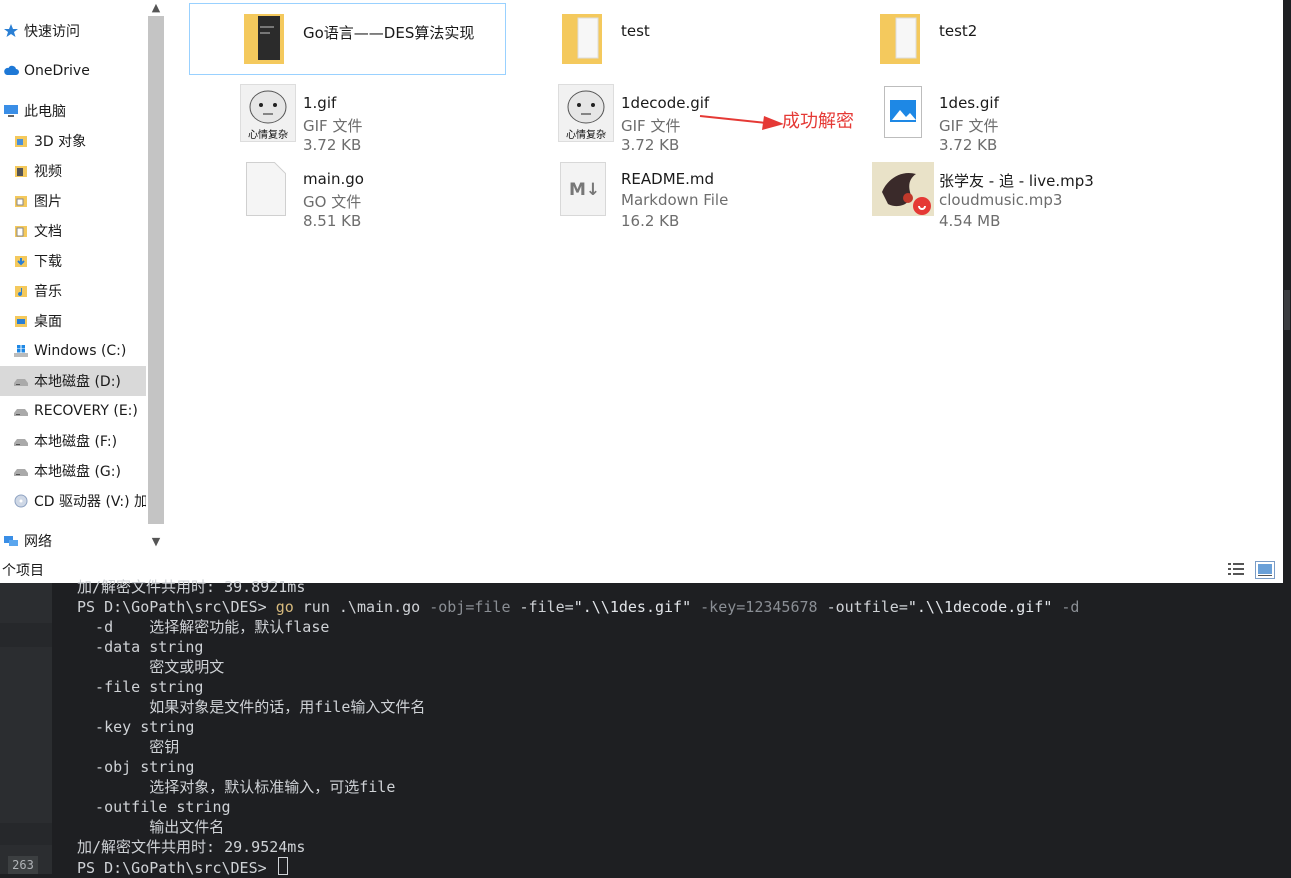 The width and height of the screenshot is (1291, 878). I want to click on nav-downloads: 下载, so click(73, 261).